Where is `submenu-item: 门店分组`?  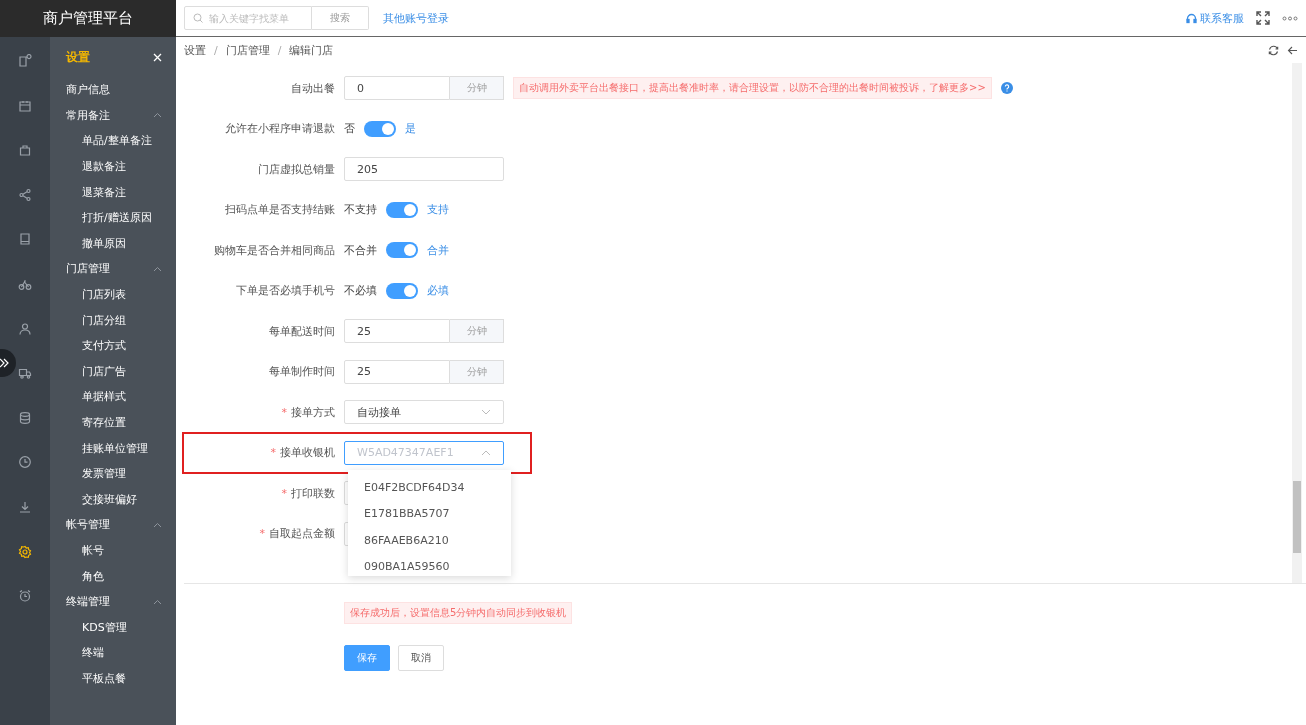 submenu-item: 门店分组 is located at coordinates (114, 320).